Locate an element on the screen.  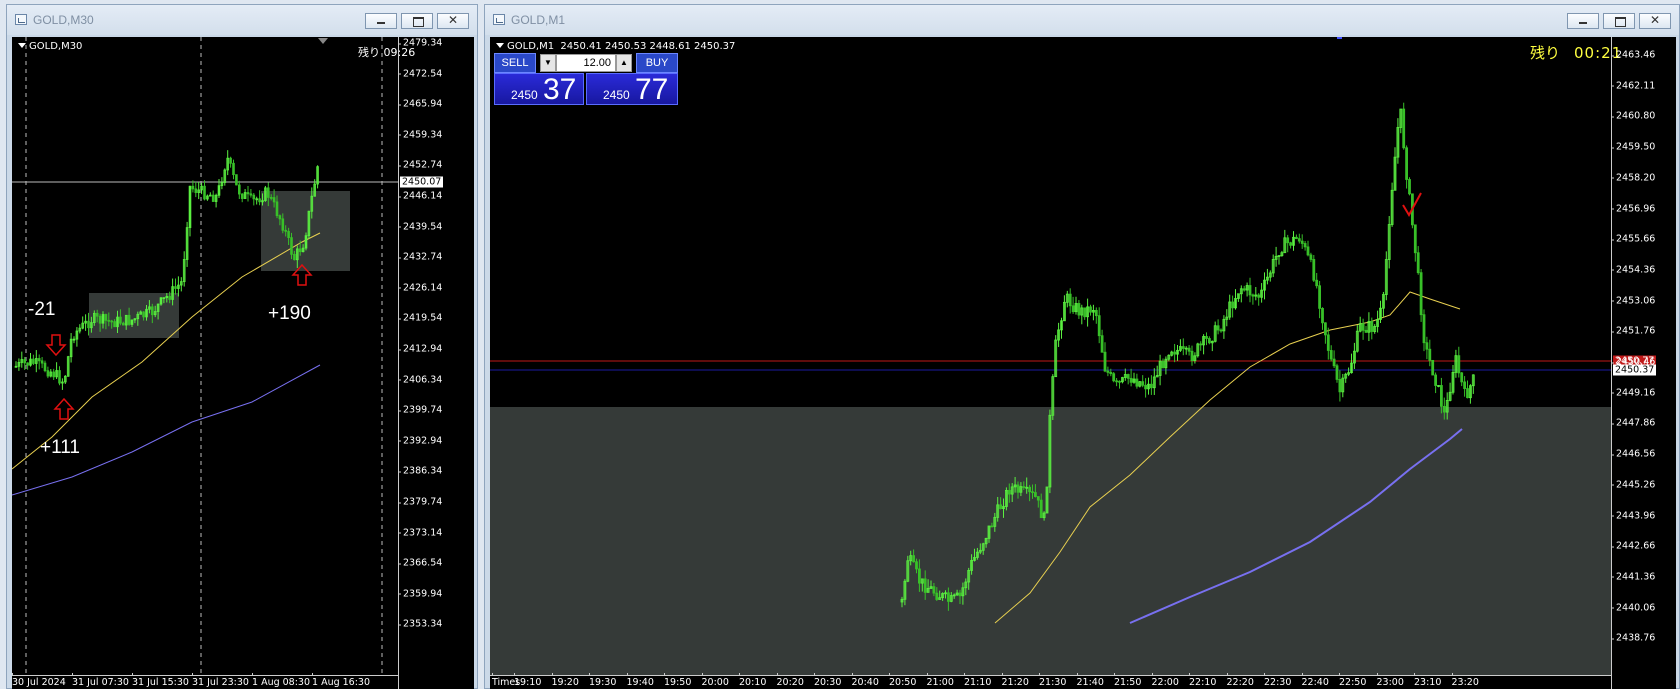
time-tick-label: 21:50 is located at coordinates (1128, 680).